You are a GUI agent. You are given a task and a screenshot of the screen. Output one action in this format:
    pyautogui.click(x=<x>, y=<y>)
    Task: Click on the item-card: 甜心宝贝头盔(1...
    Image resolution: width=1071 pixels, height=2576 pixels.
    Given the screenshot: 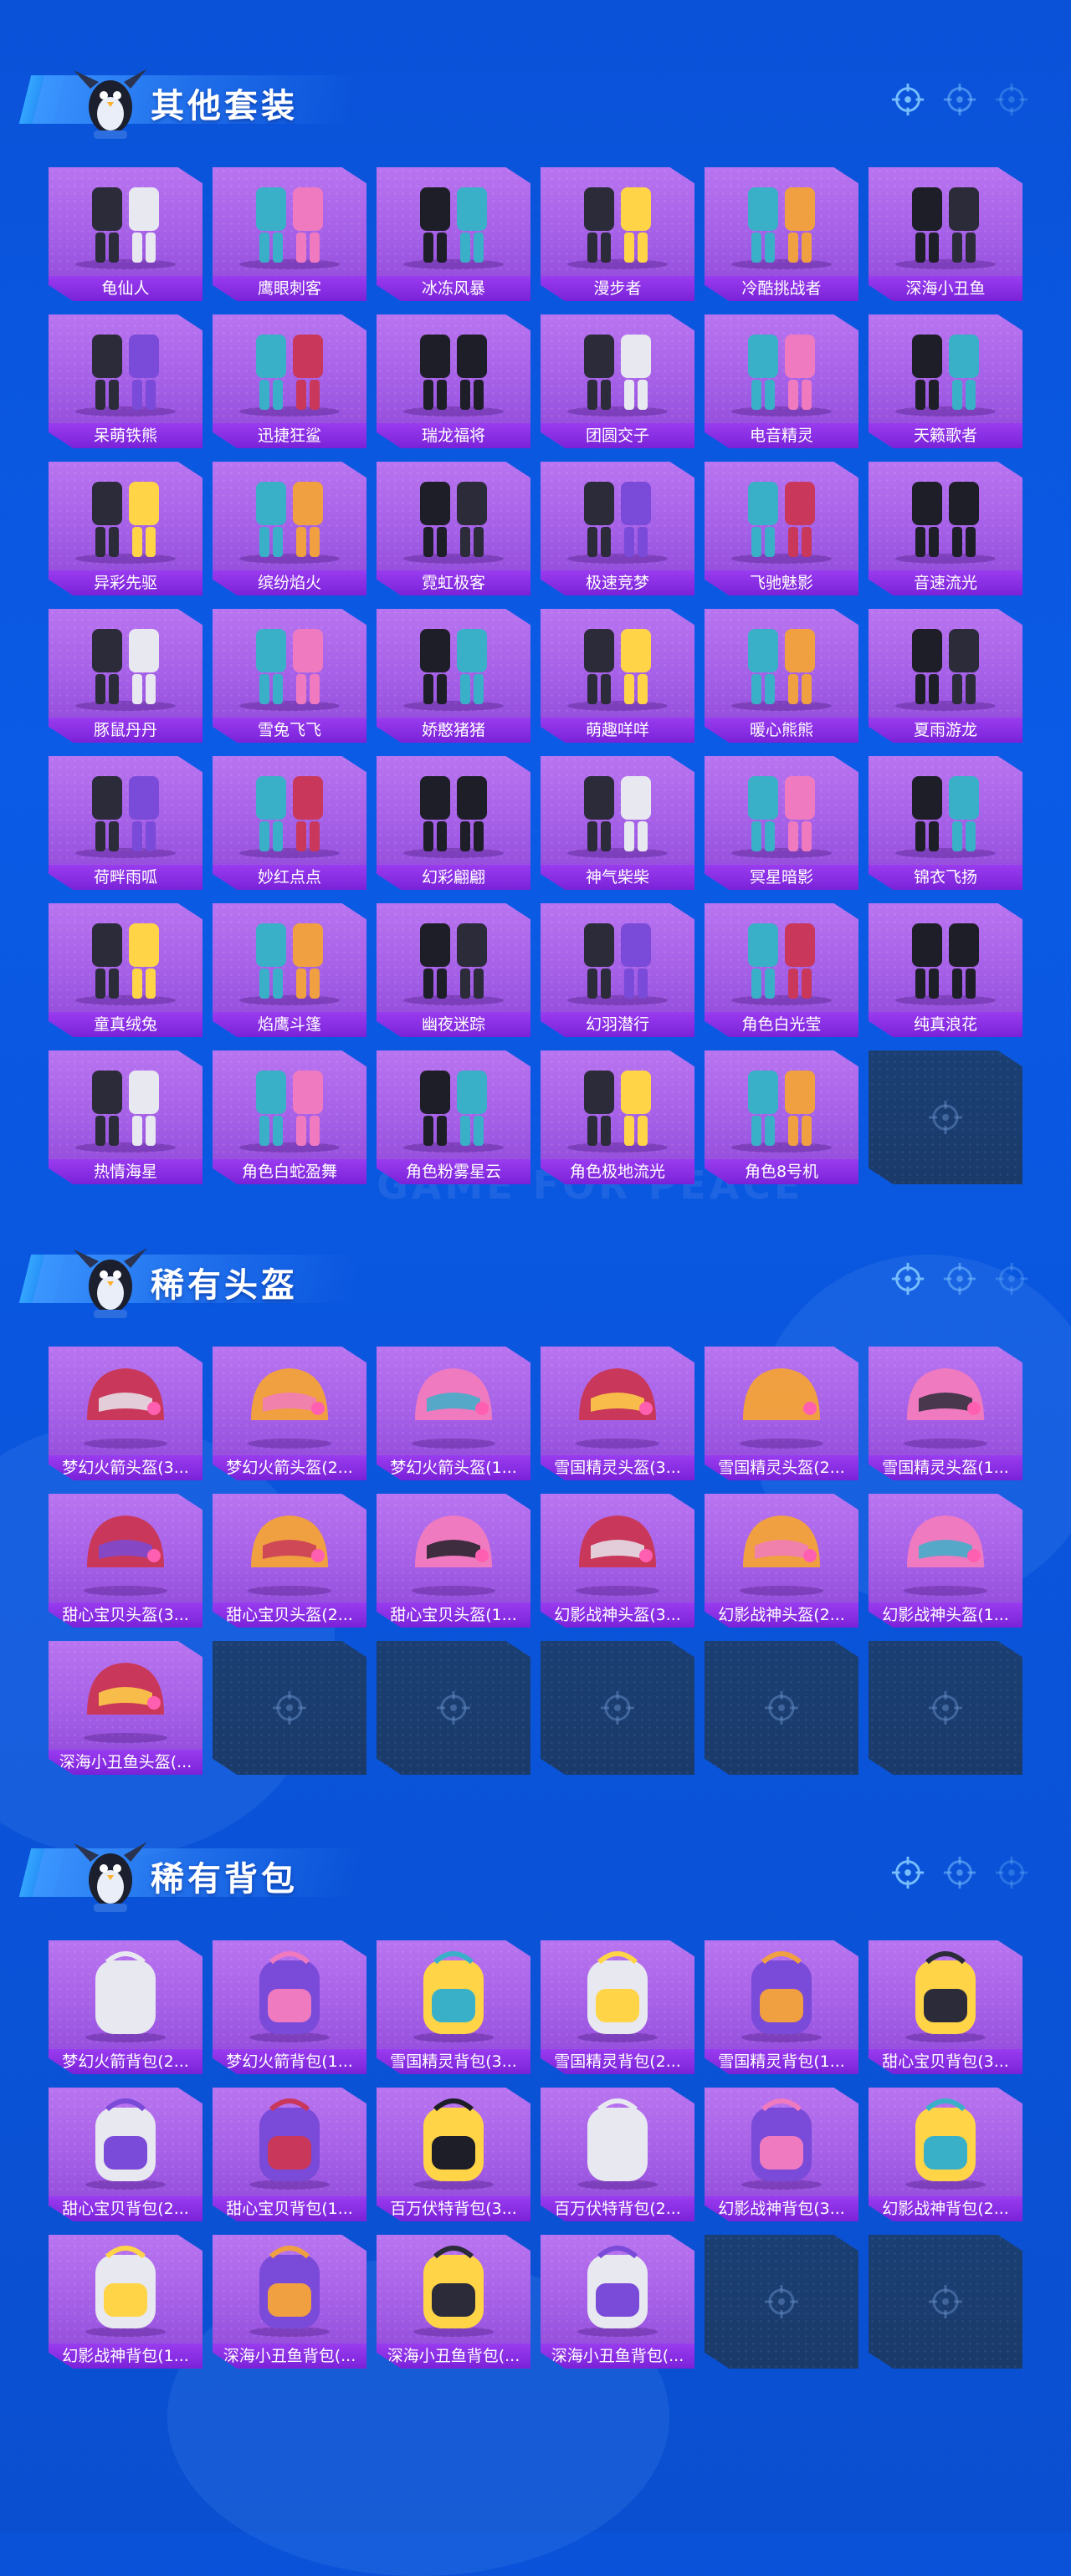 What is the action you would take?
    pyautogui.click(x=453, y=1561)
    